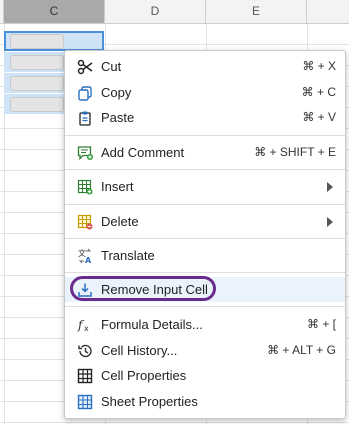  I want to click on menu-item-label: Cell Properties, so click(144, 375).